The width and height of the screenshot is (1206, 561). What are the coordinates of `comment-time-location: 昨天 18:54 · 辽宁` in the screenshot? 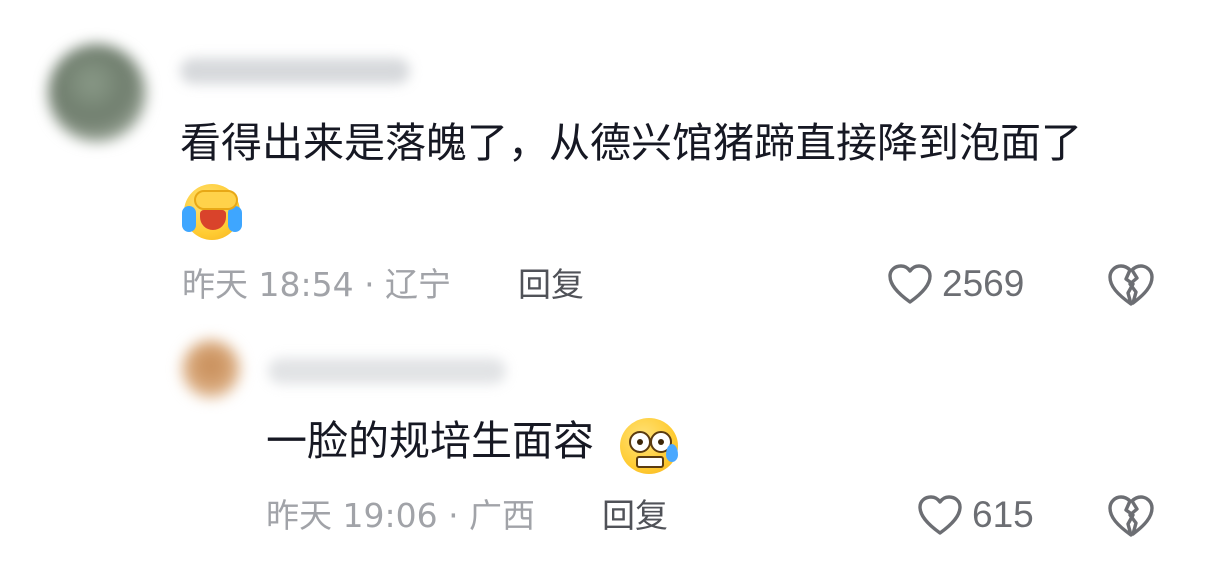 It's located at (317, 284).